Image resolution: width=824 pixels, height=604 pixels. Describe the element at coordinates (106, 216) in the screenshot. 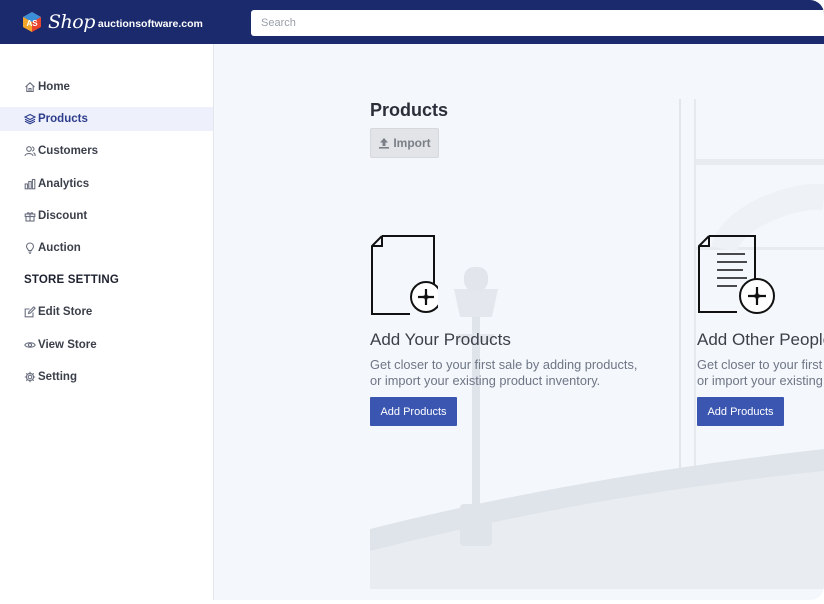

I see `sidebar-item-discount: Discount` at that location.